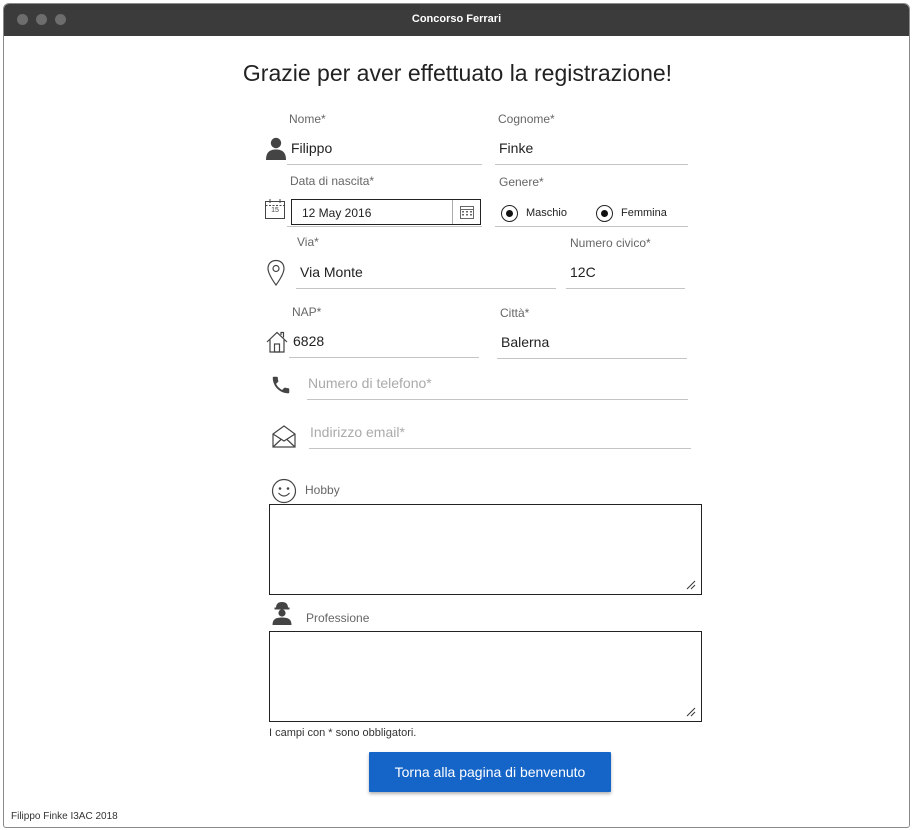 The height and width of the screenshot is (830, 913). Describe the element at coordinates (384, 164) in the screenshot. I see `nome-underline` at that location.